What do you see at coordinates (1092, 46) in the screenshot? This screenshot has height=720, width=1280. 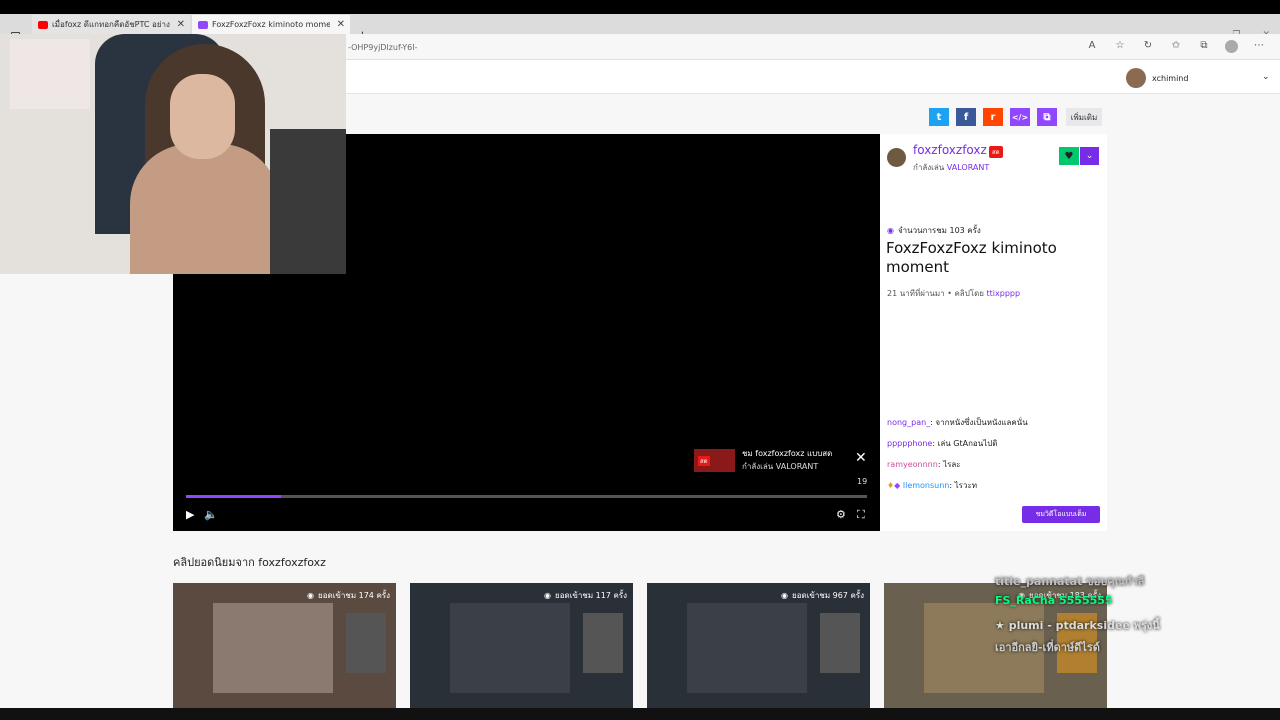 I see `read-aloud-icon: A` at bounding box center [1092, 46].